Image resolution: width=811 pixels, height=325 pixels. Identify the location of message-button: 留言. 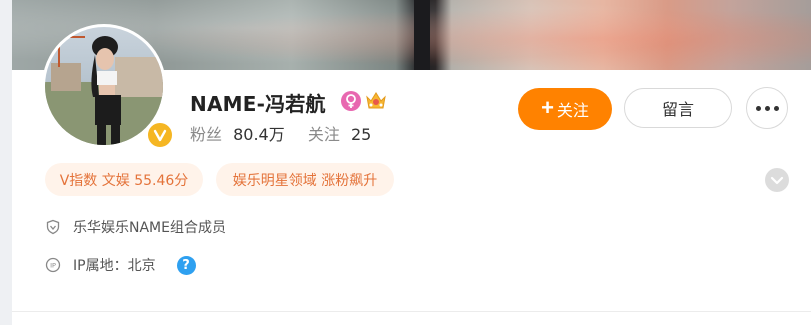
(678, 108).